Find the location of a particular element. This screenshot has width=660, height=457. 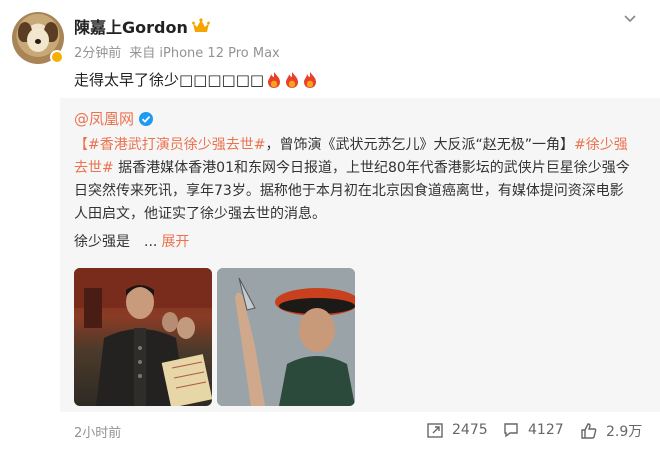

footer-time: 2小时前 is located at coordinates (98, 433).